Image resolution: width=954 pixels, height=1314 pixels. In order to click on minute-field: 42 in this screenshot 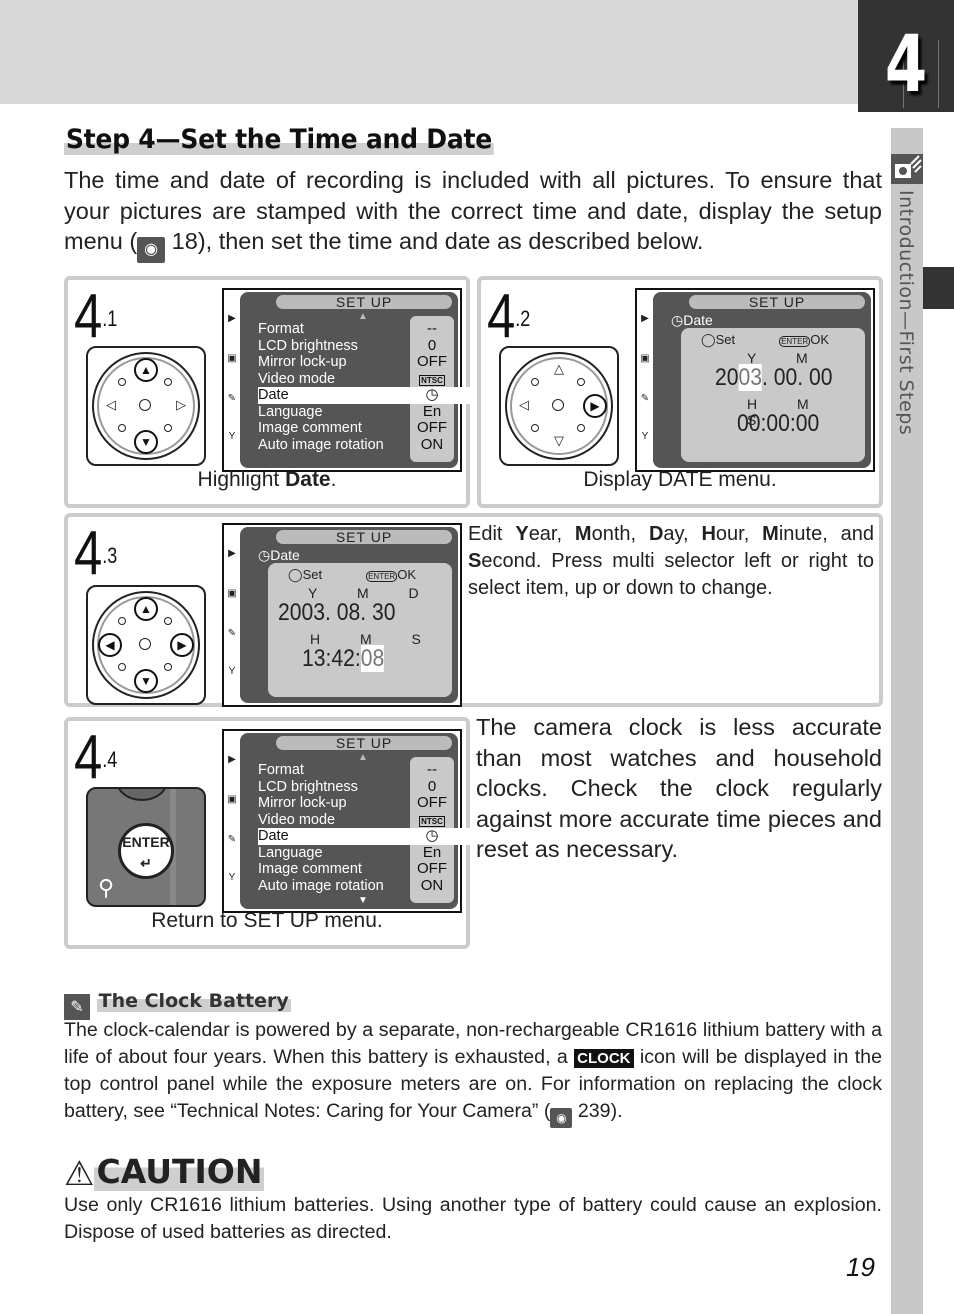, I will do `click(342, 658)`.